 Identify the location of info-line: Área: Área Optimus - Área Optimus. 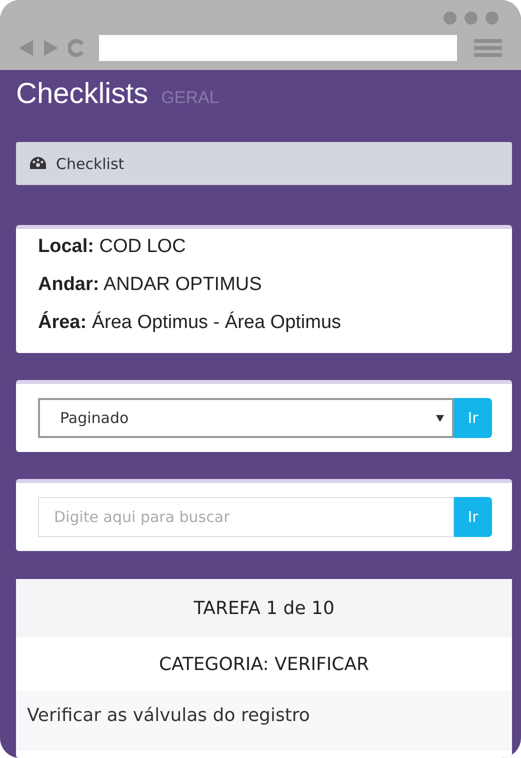
(190, 322).